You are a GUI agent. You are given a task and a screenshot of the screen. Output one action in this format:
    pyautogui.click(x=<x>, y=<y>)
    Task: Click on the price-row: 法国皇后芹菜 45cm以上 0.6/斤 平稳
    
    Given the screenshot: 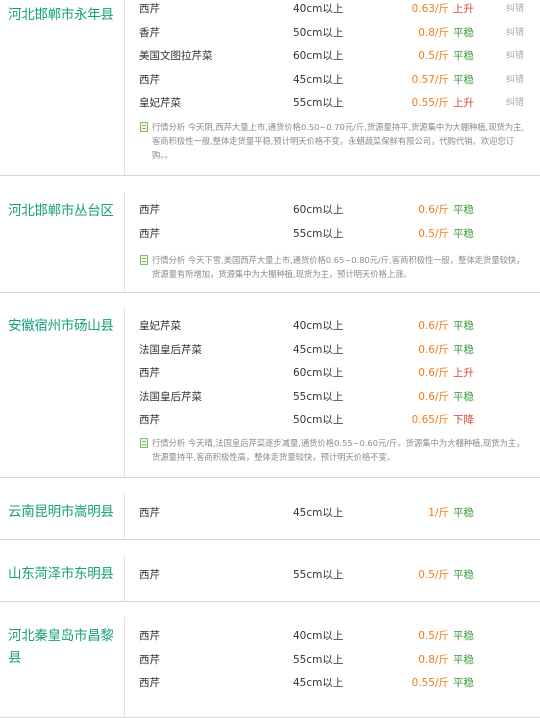 What is the action you would take?
    pyautogui.click(x=332, y=350)
    